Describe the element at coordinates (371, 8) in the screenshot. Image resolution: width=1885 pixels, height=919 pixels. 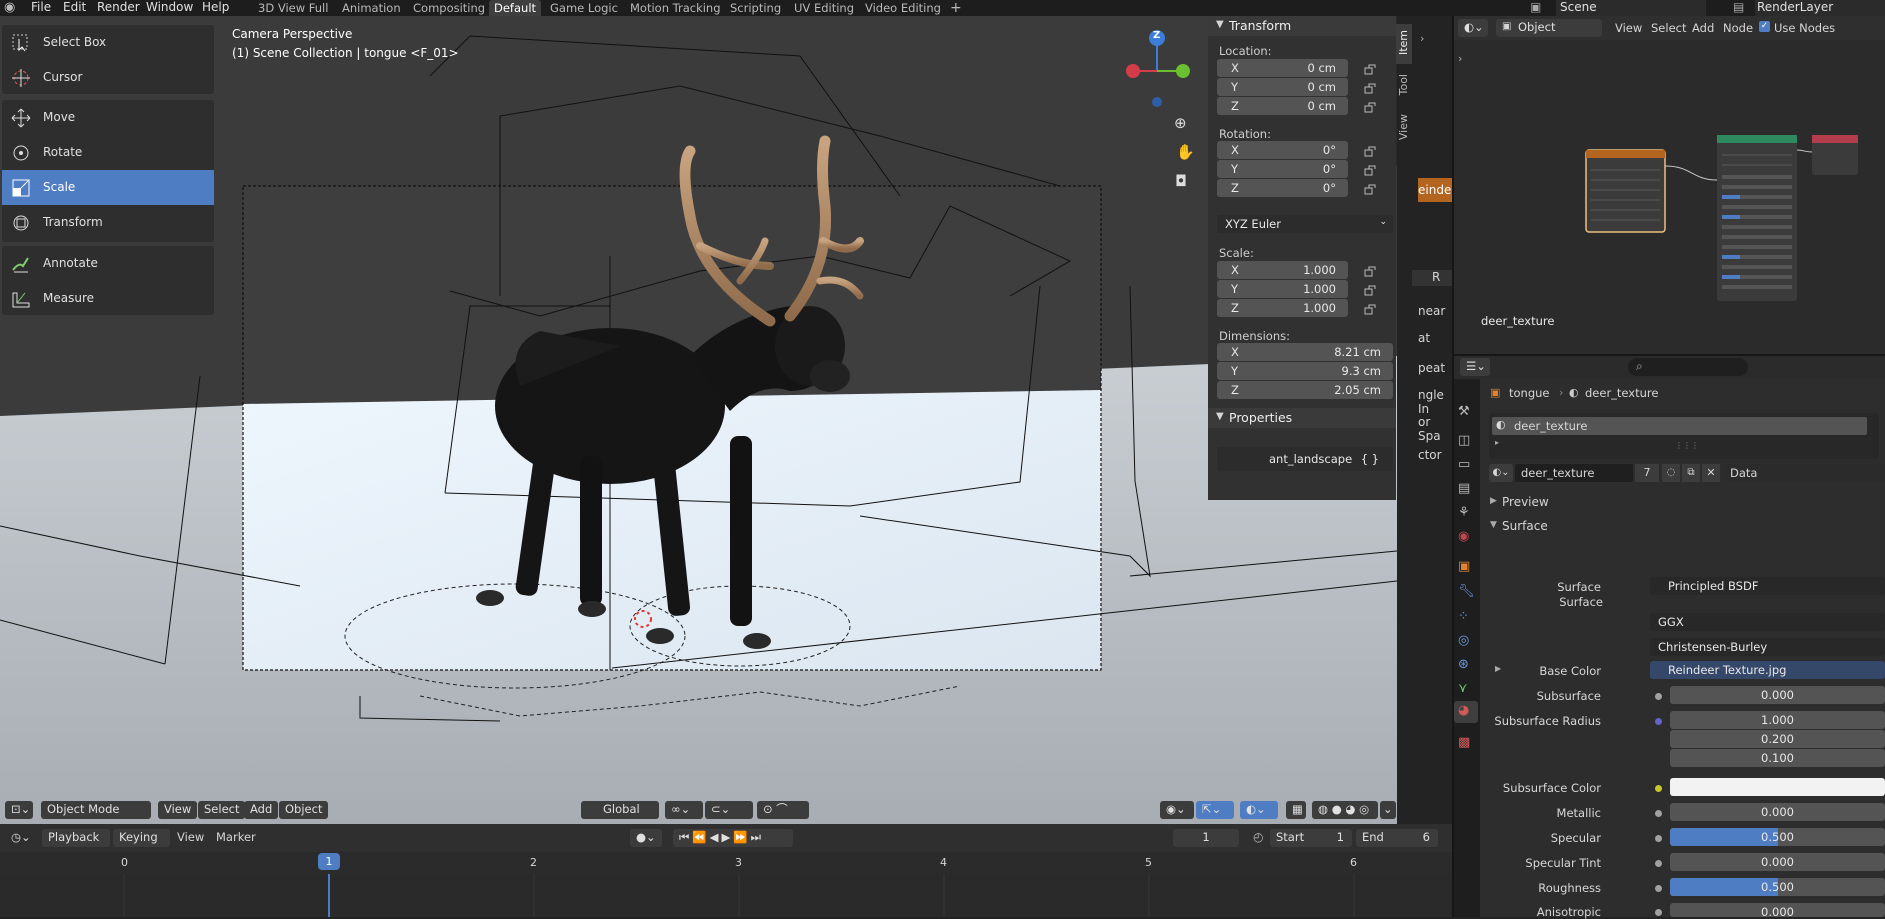
I see `tab-animation: Animation` at that location.